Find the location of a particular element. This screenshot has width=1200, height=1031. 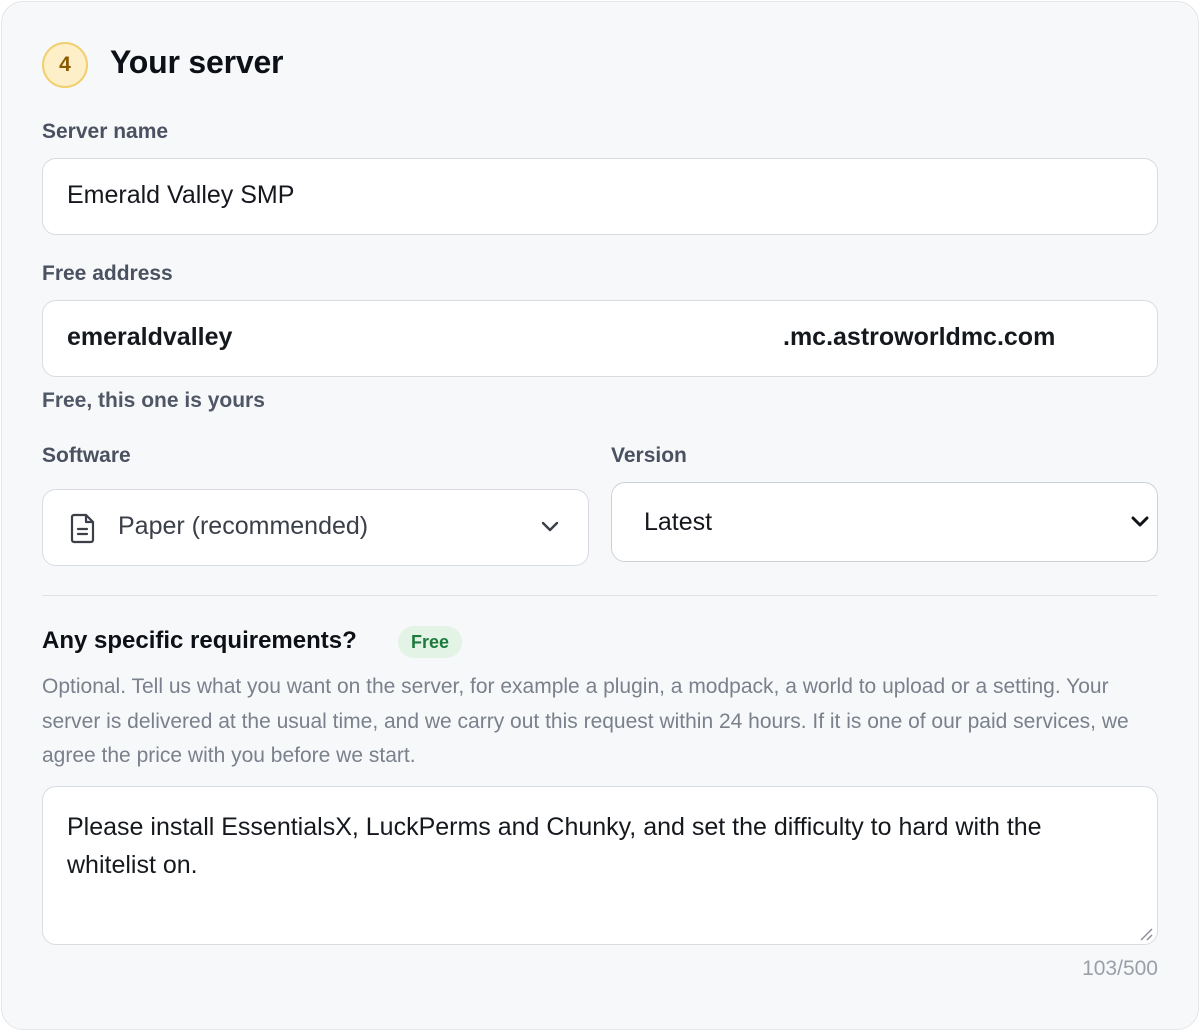

section-title: Your server is located at coordinates (197, 62).